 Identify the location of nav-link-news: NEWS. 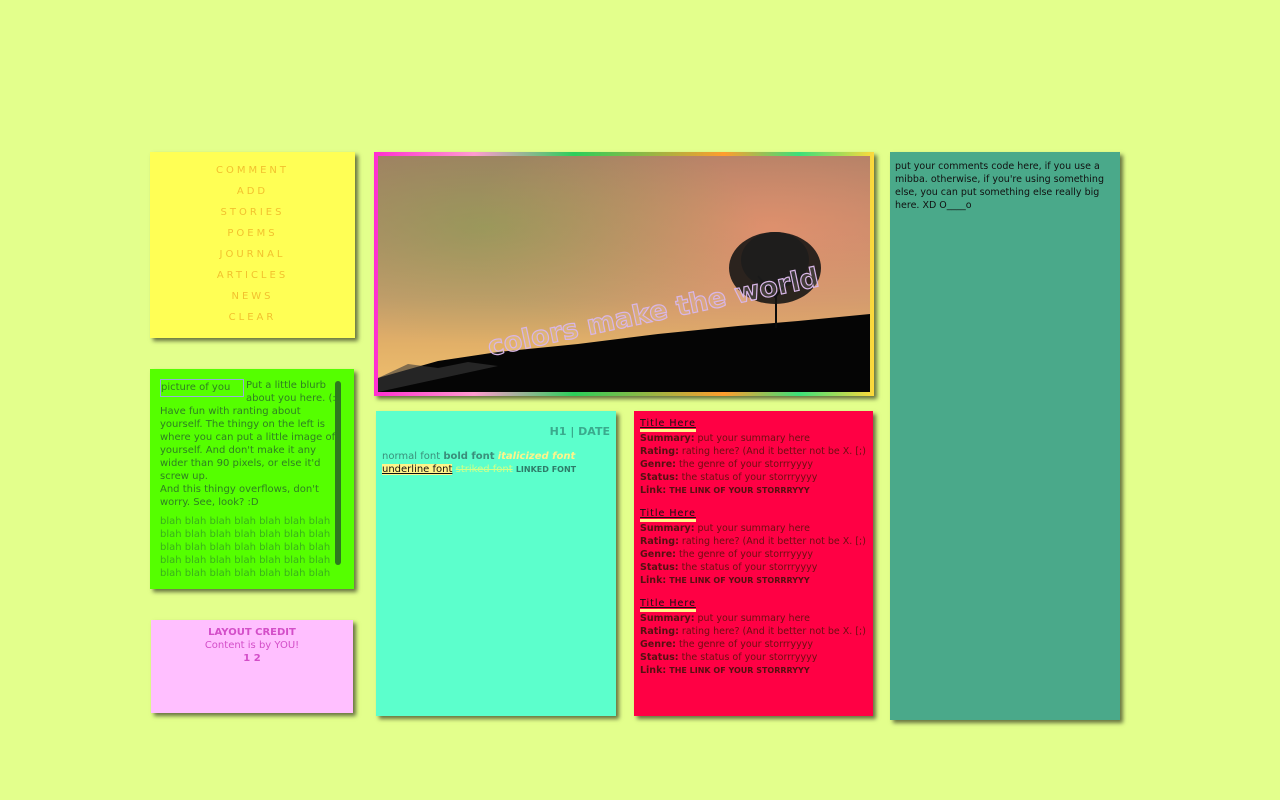
(252, 300).